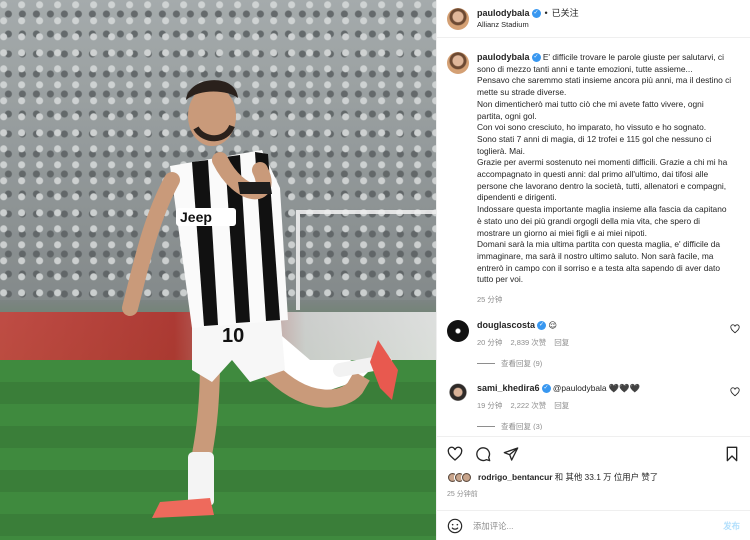 This screenshot has height=540, width=750. I want to click on author-username: paulodybala, so click(503, 13).